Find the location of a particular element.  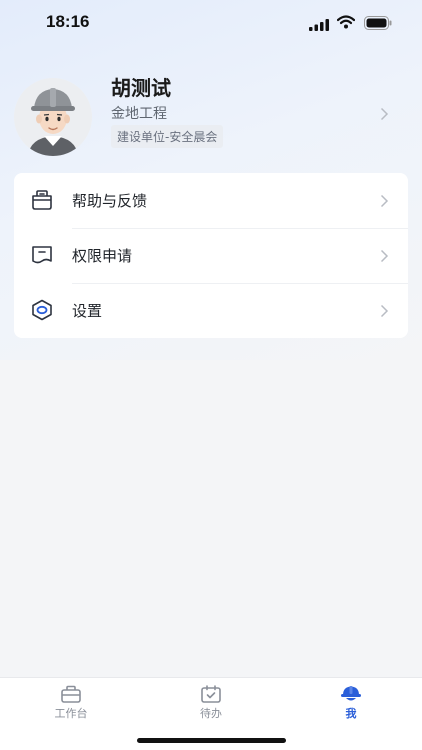

menu-item-label: 设置 is located at coordinates (87, 311).